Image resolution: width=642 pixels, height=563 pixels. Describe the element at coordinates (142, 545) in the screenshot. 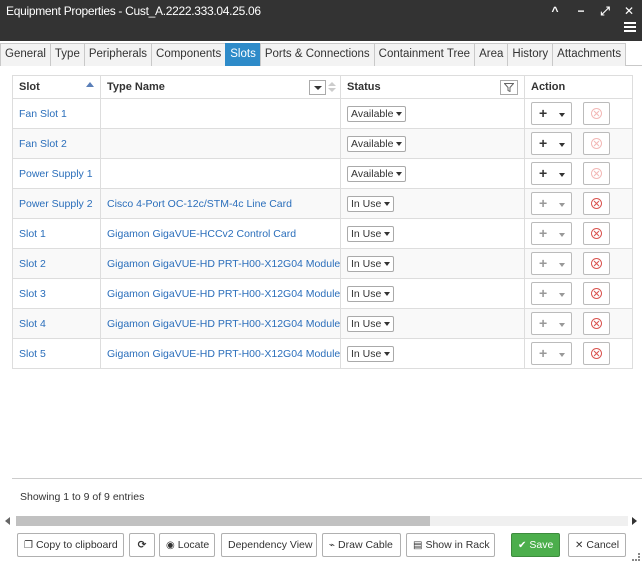

I see `refresh-button: ⟳` at that location.